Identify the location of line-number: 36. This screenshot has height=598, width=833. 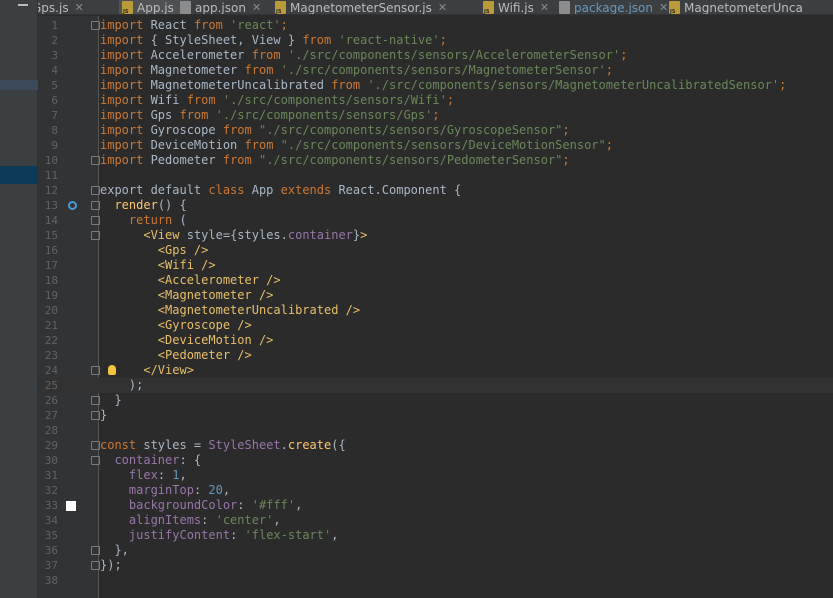
(48, 550).